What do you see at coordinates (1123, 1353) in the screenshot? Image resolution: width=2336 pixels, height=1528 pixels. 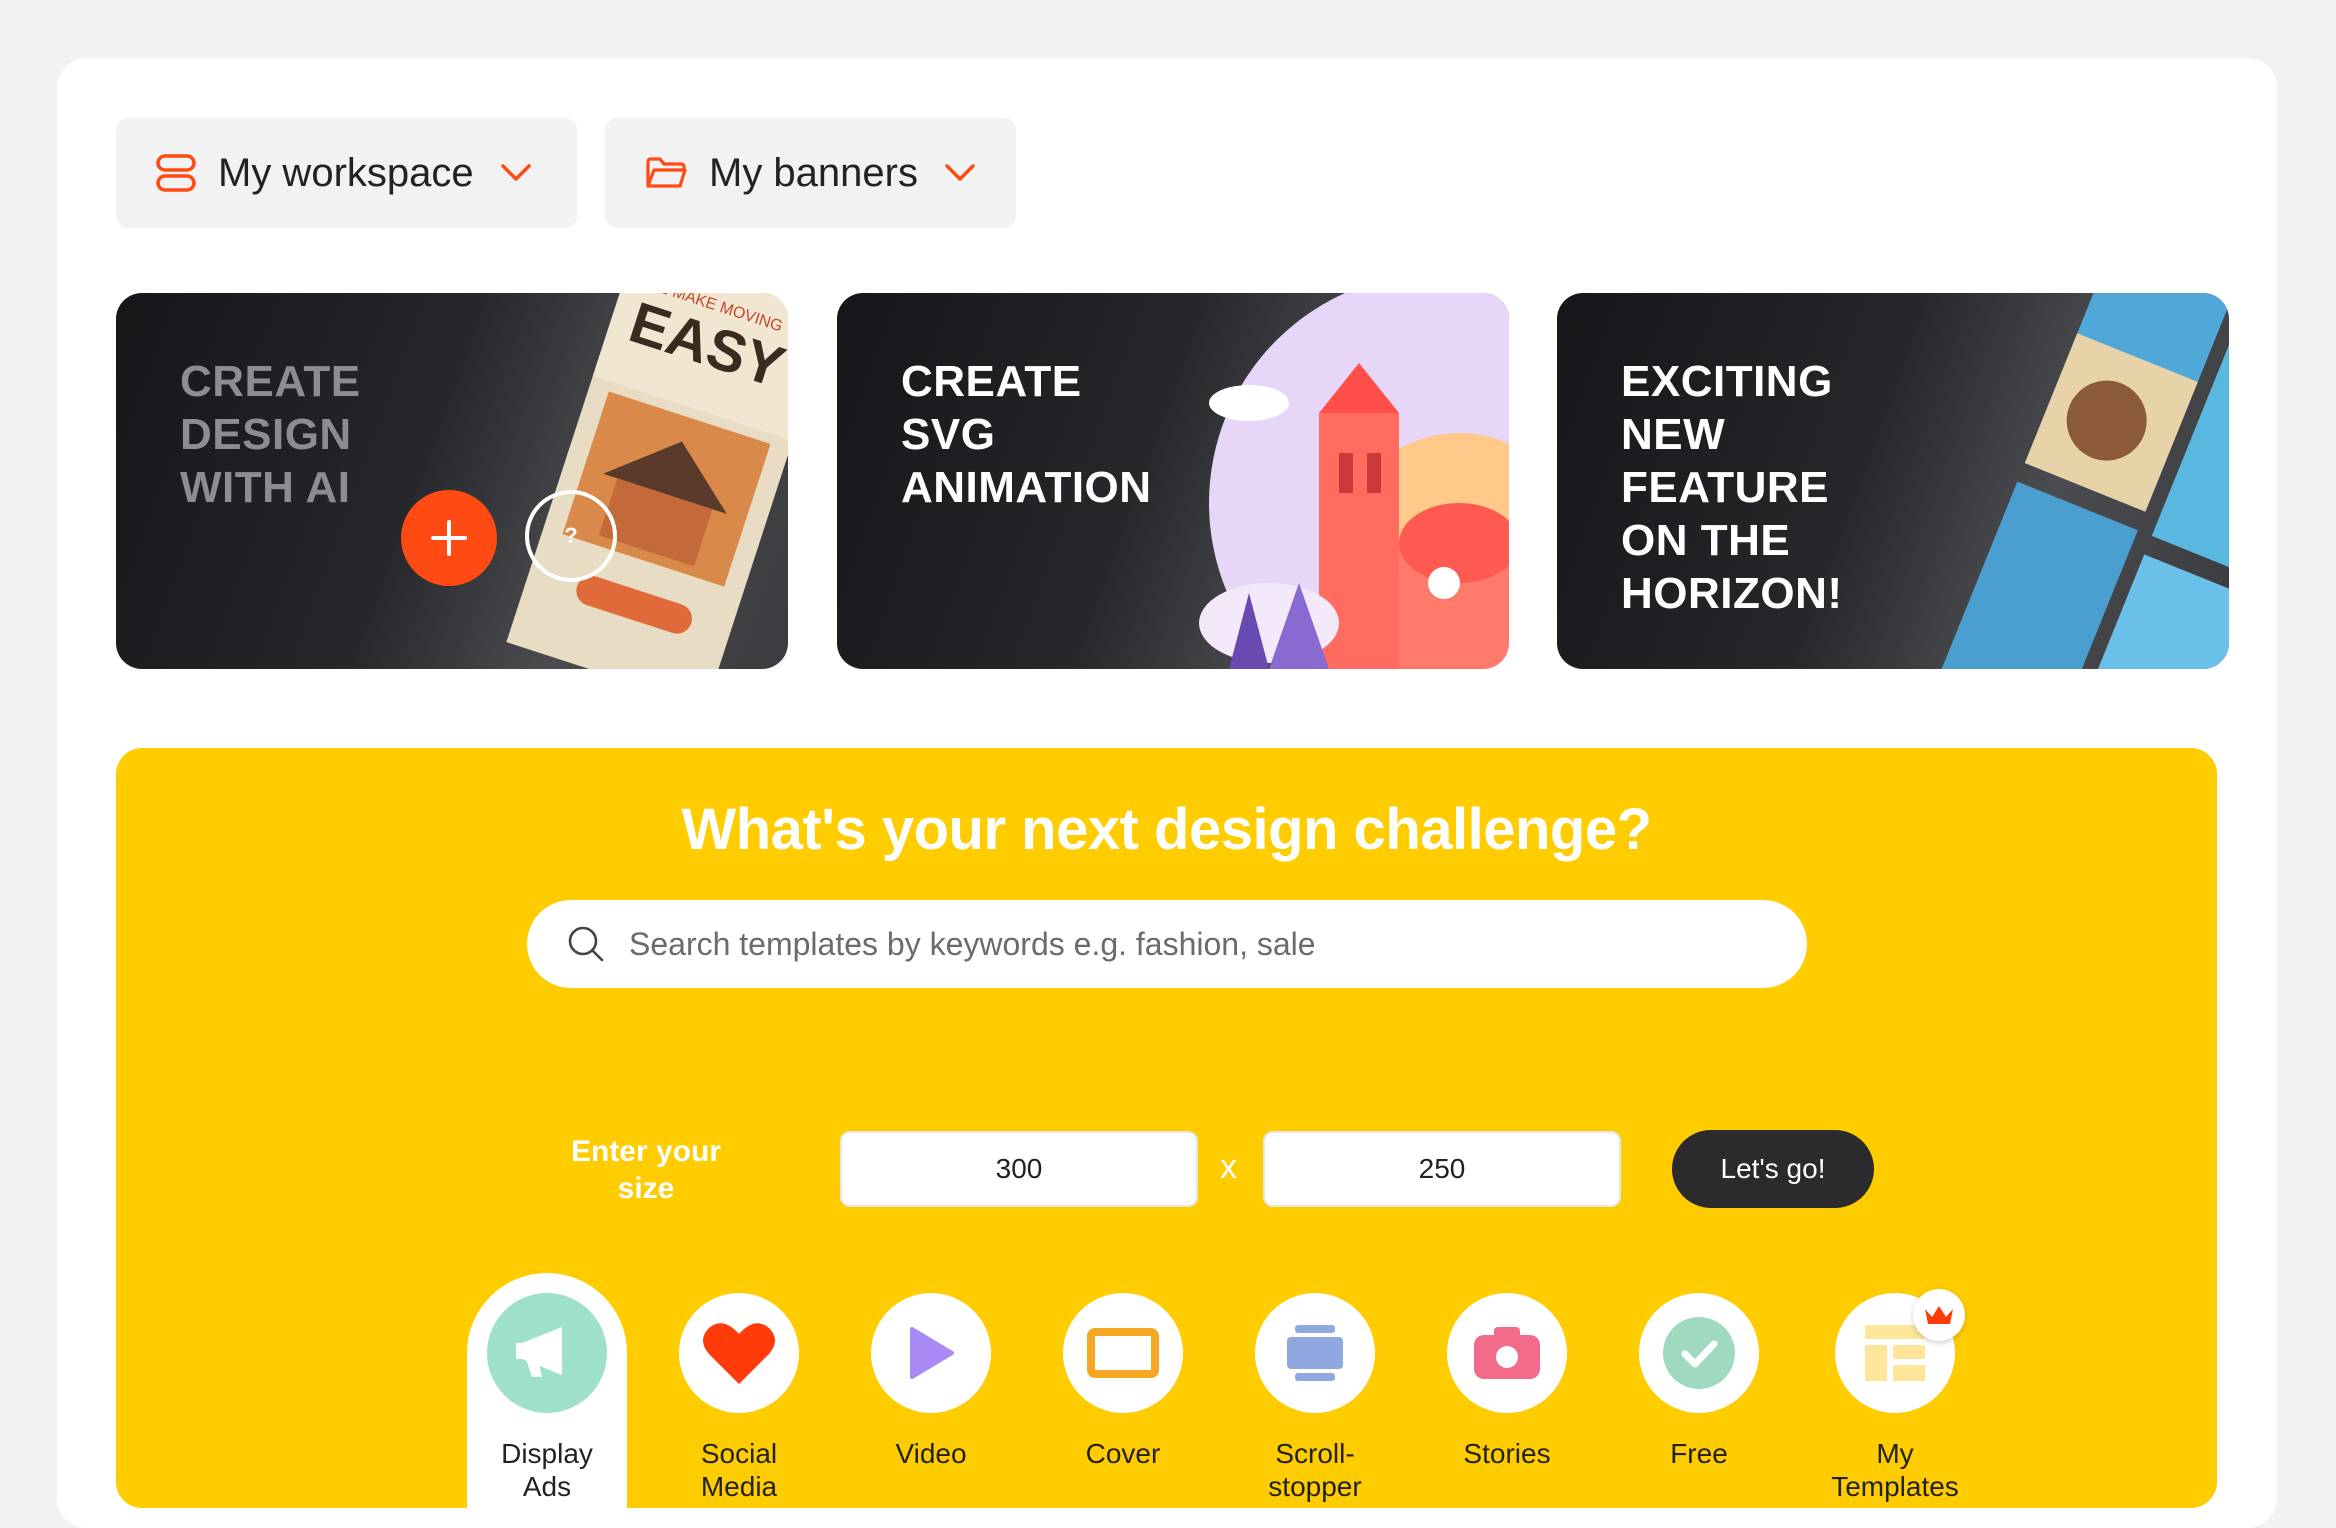 I see `cover-frame-icon` at bounding box center [1123, 1353].